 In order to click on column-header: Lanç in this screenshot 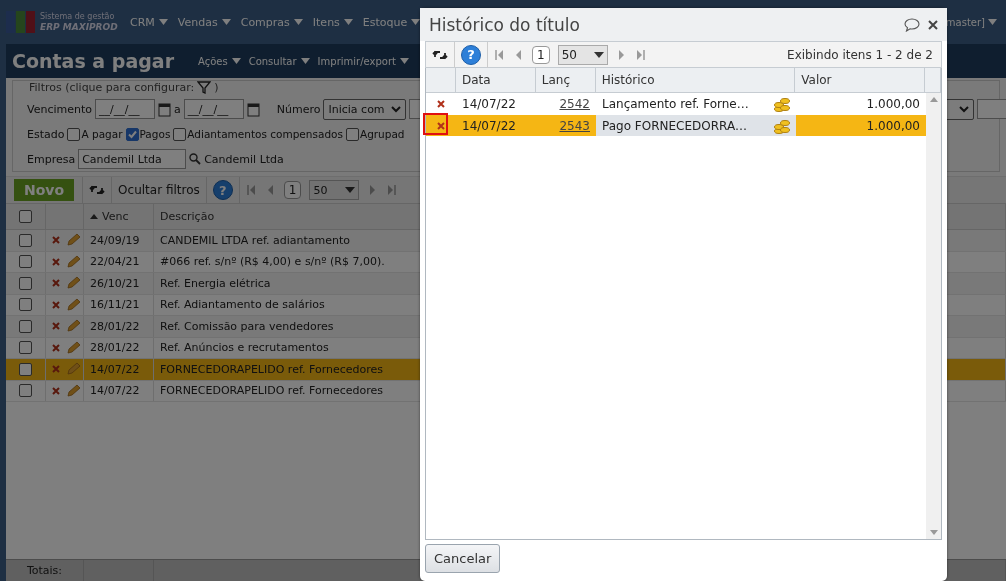, I will do `click(556, 80)`.